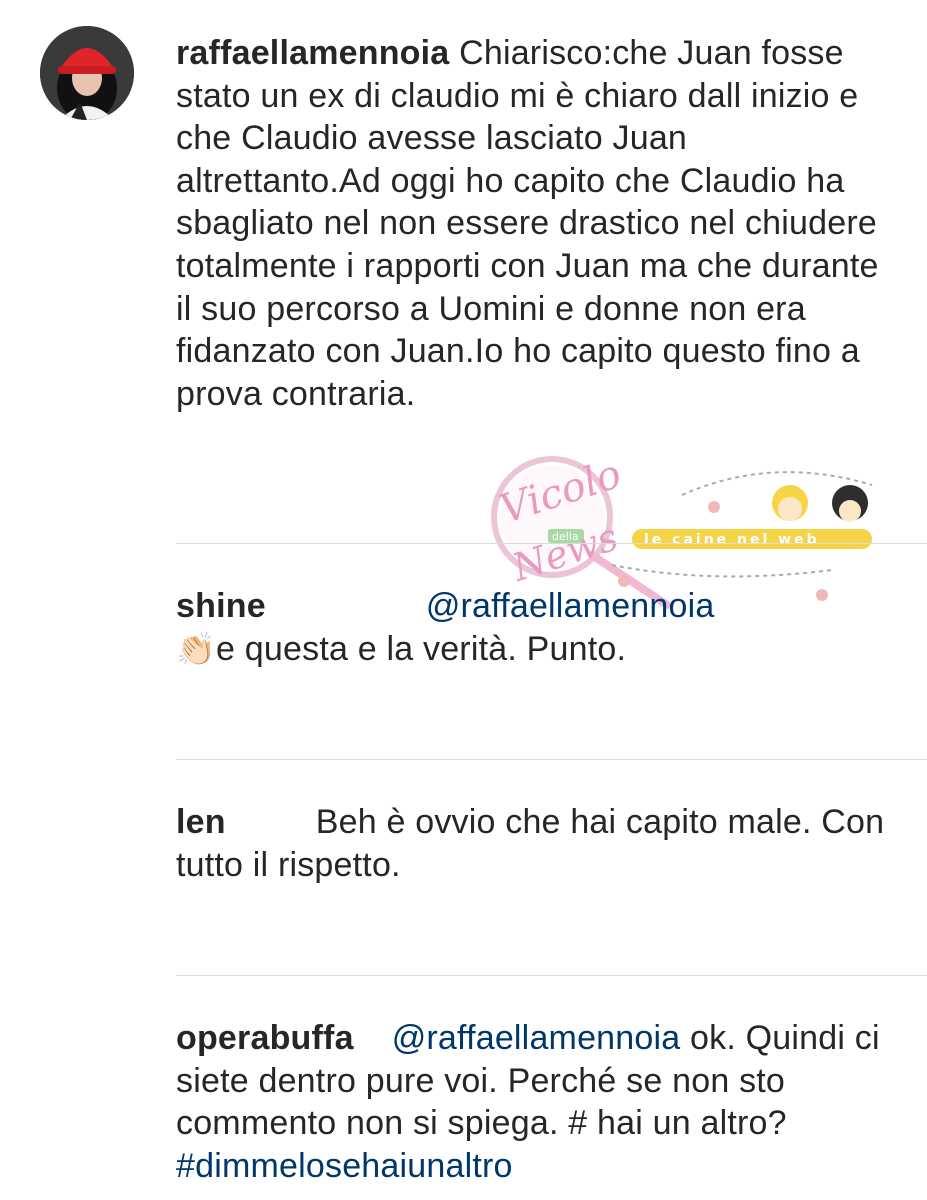 The height and width of the screenshot is (1200, 927). I want to click on reply-username: operabuffa, so click(265, 1038).